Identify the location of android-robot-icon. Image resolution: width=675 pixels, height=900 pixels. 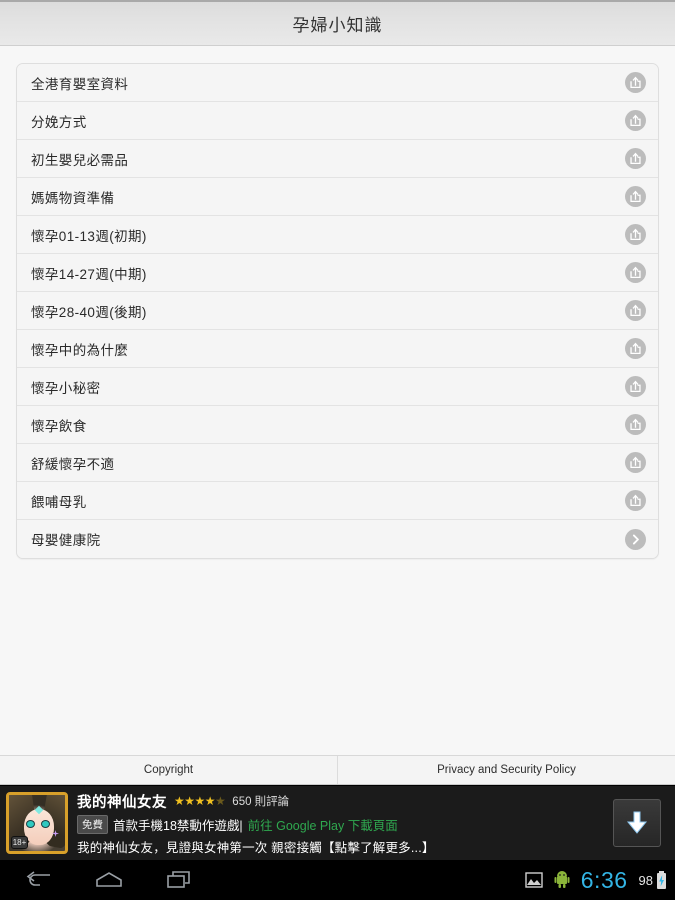
(562, 879).